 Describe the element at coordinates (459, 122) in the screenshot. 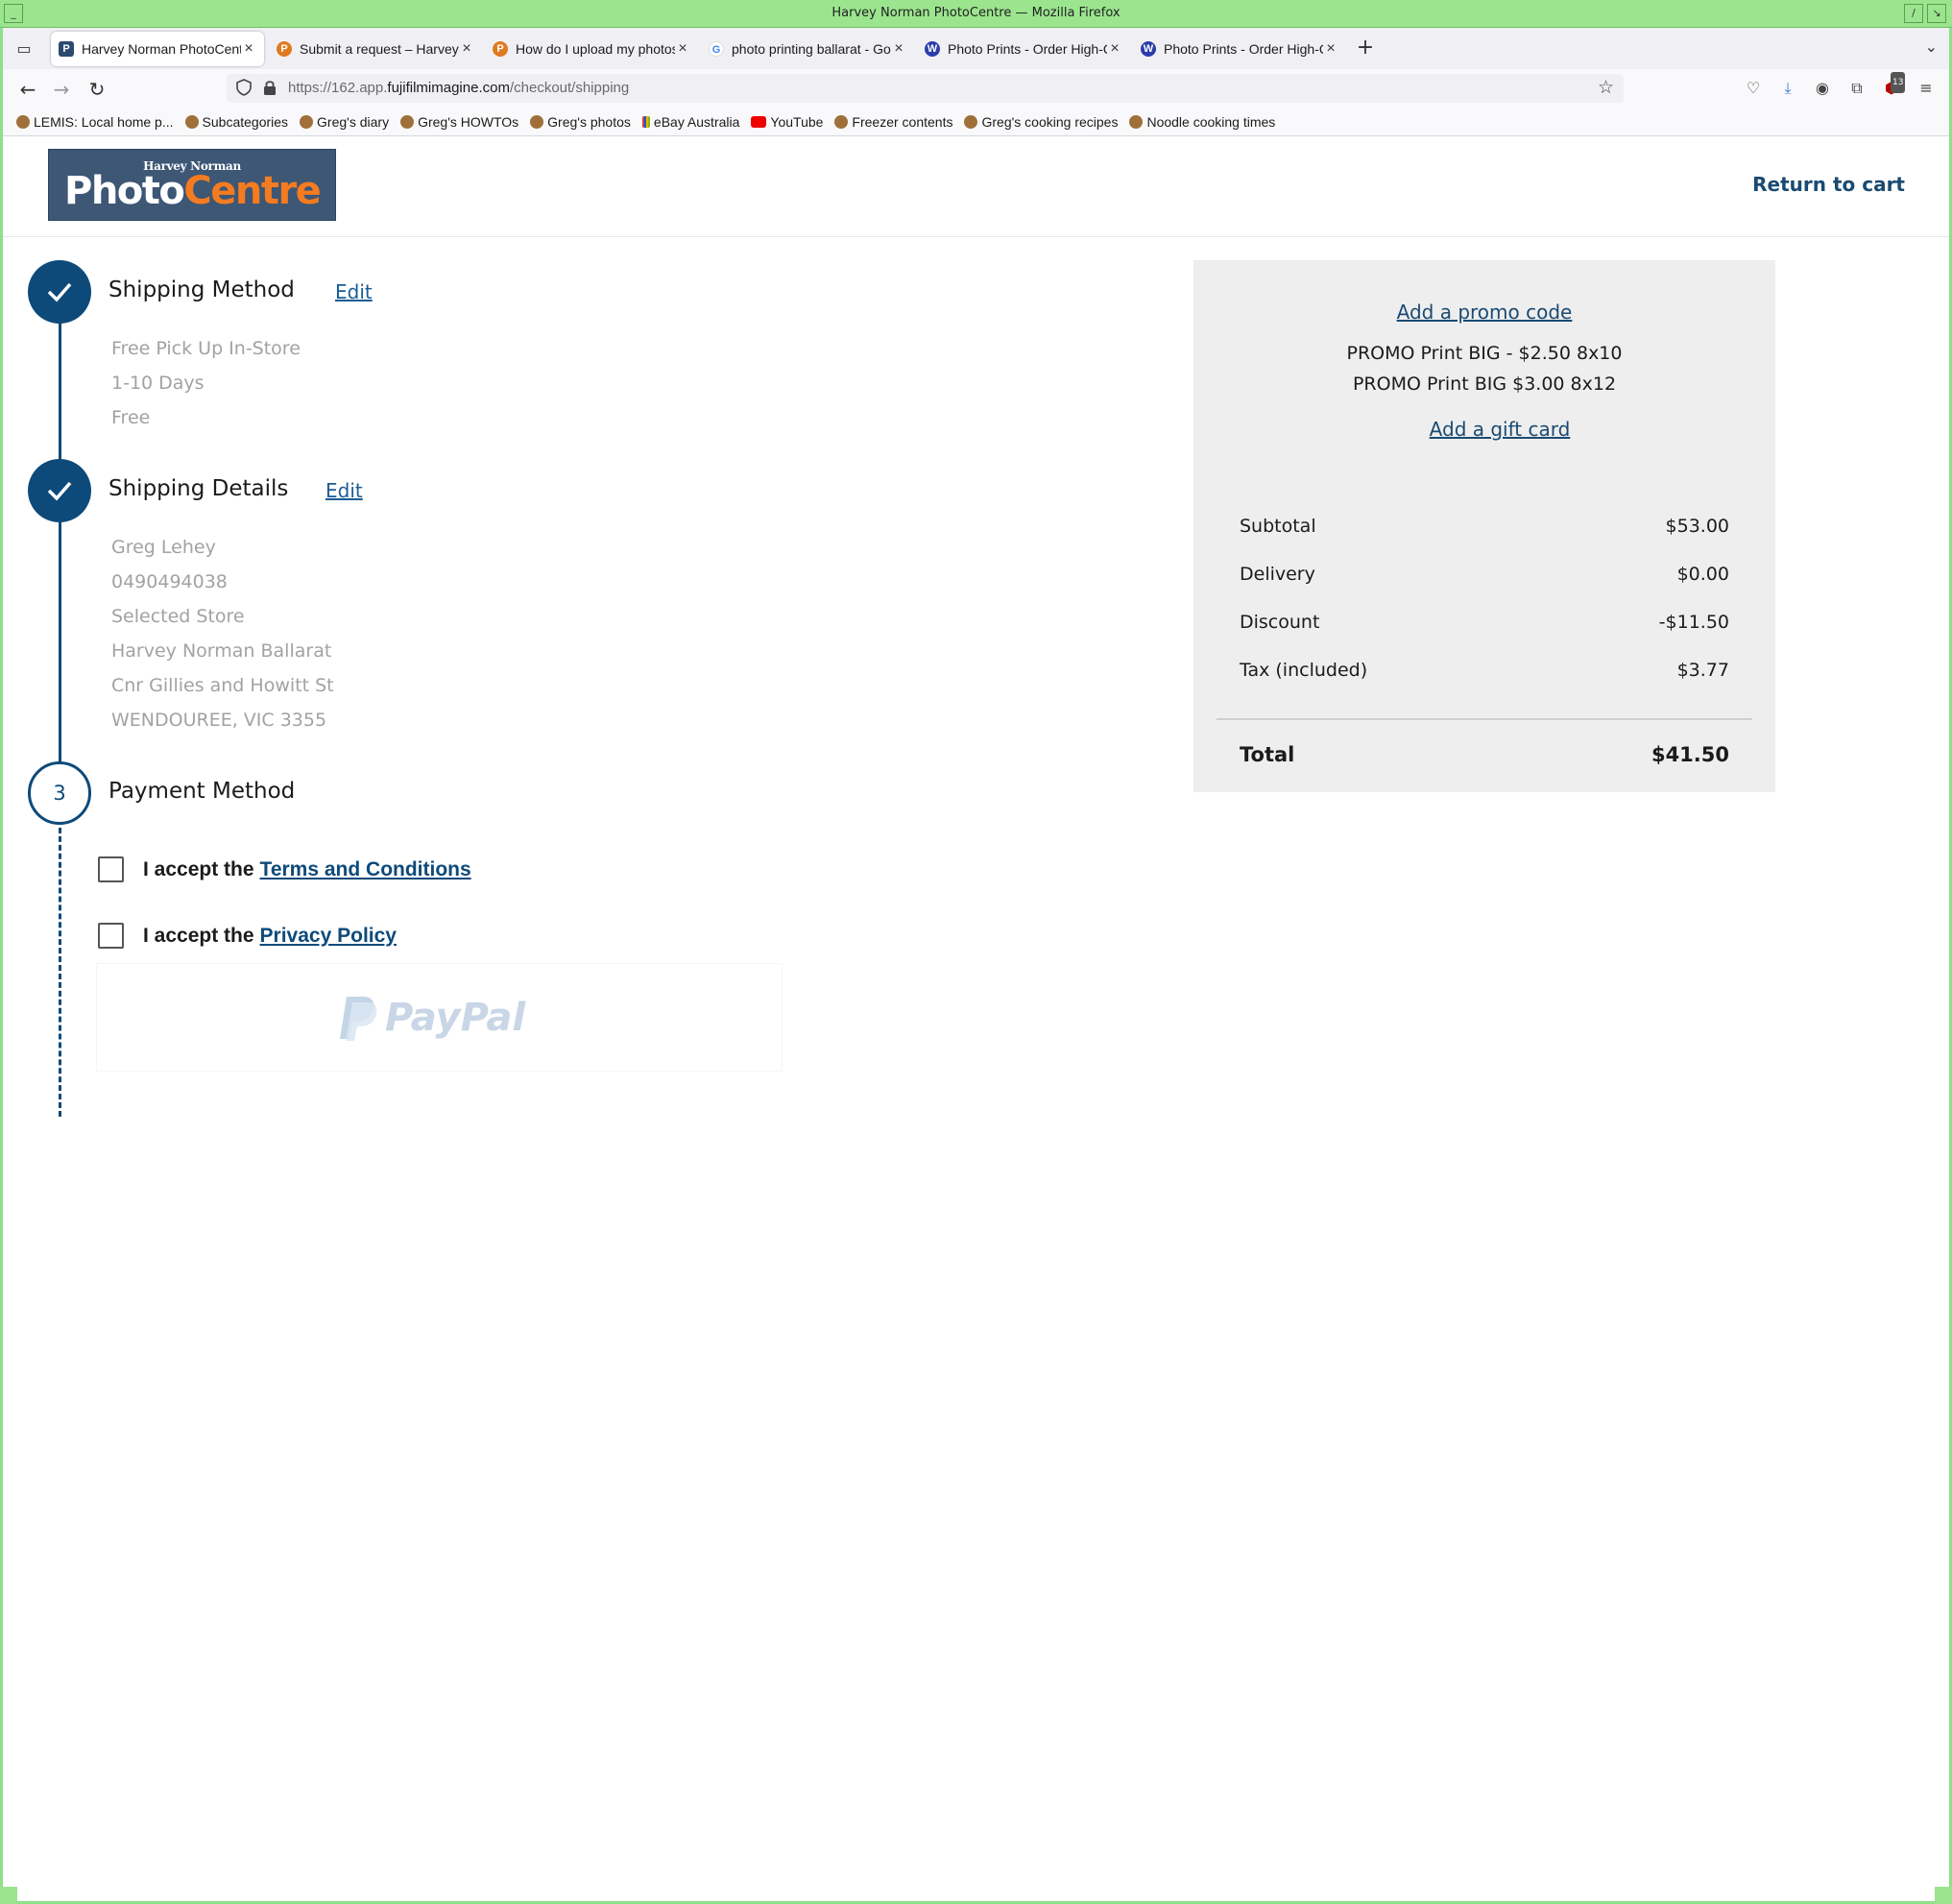

I see `bookmark-item: Greg's HOWTOs` at that location.